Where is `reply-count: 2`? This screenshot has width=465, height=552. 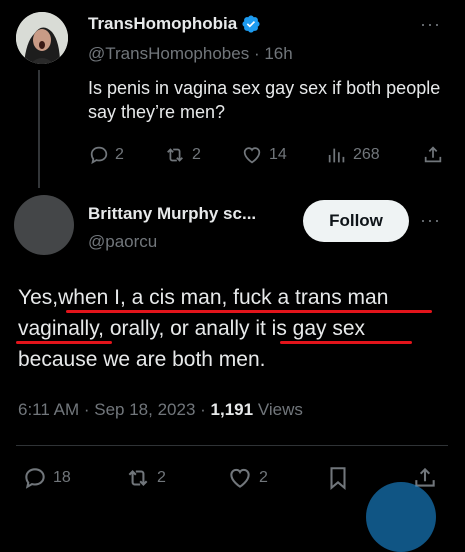
reply-count: 2 is located at coordinates (119, 154).